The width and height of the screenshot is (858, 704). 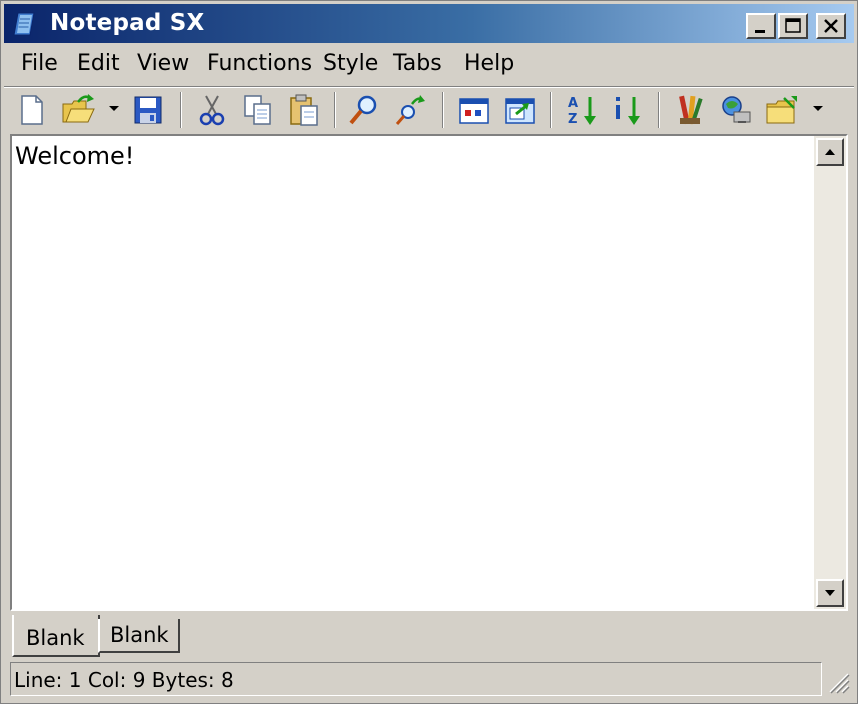 I want to click on notepad-app-icon, so click(x=24, y=24).